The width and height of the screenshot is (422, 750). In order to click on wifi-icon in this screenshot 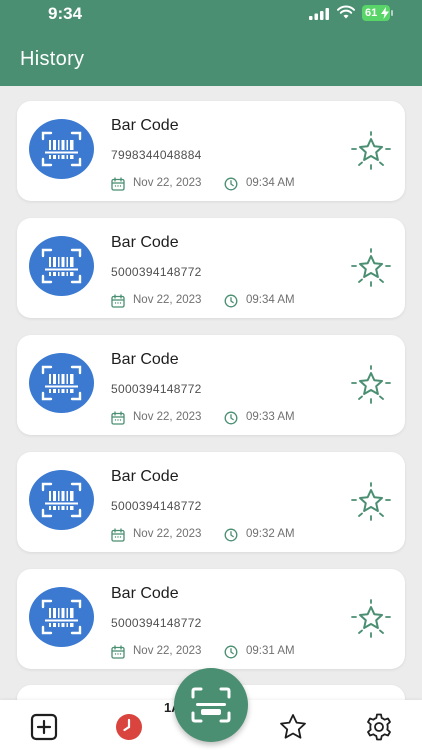, I will do `click(346, 12)`.